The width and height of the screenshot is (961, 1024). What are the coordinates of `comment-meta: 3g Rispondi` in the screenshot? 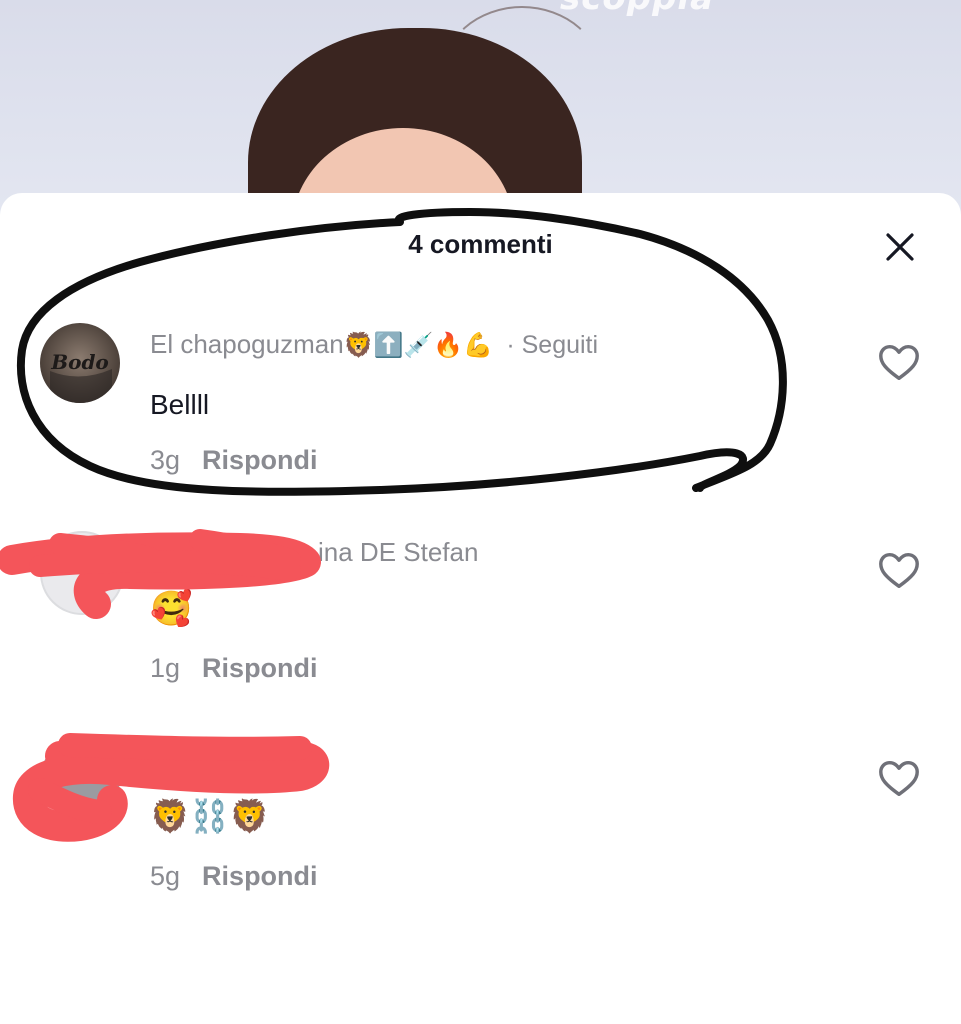 It's located at (234, 460).